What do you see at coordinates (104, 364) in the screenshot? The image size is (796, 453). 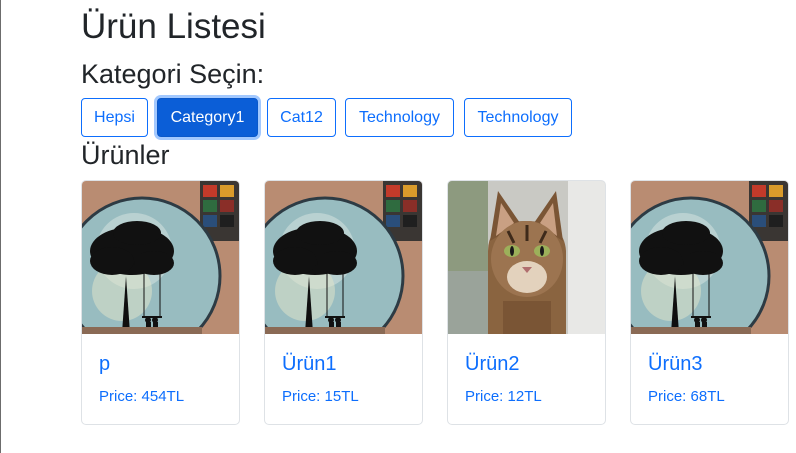 I see `product-name: p` at bounding box center [104, 364].